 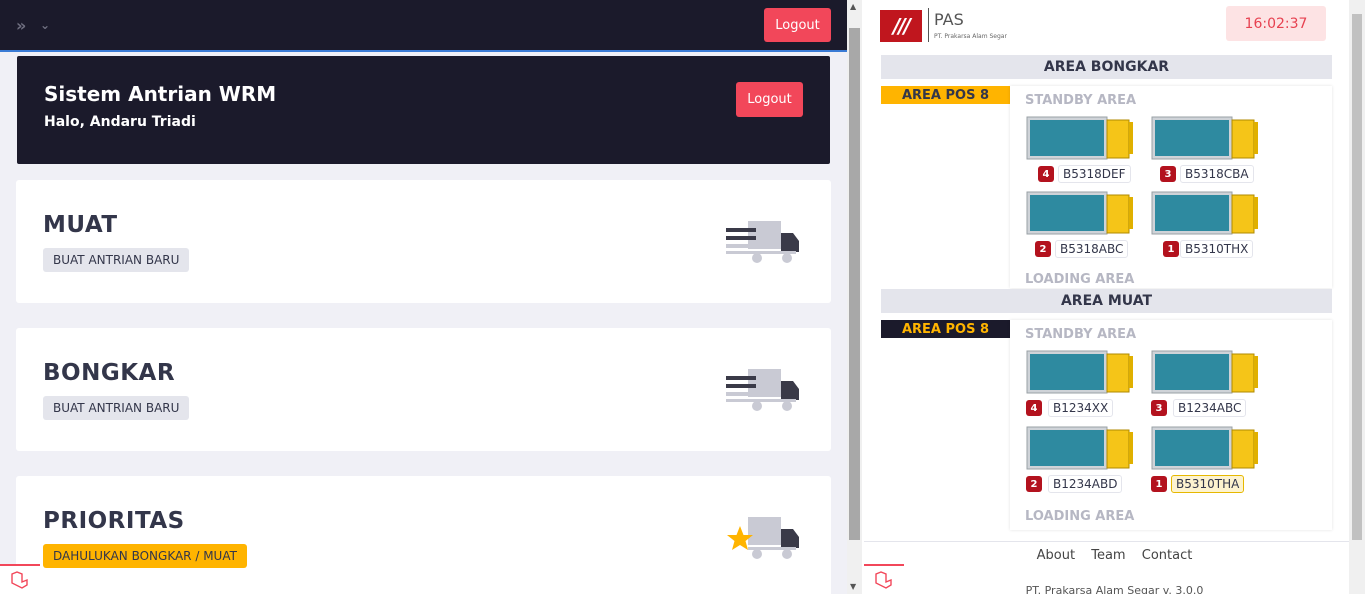 What do you see at coordinates (901, 26) in the screenshot?
I see `company-logo: ///` at bounding box center [901, 26].